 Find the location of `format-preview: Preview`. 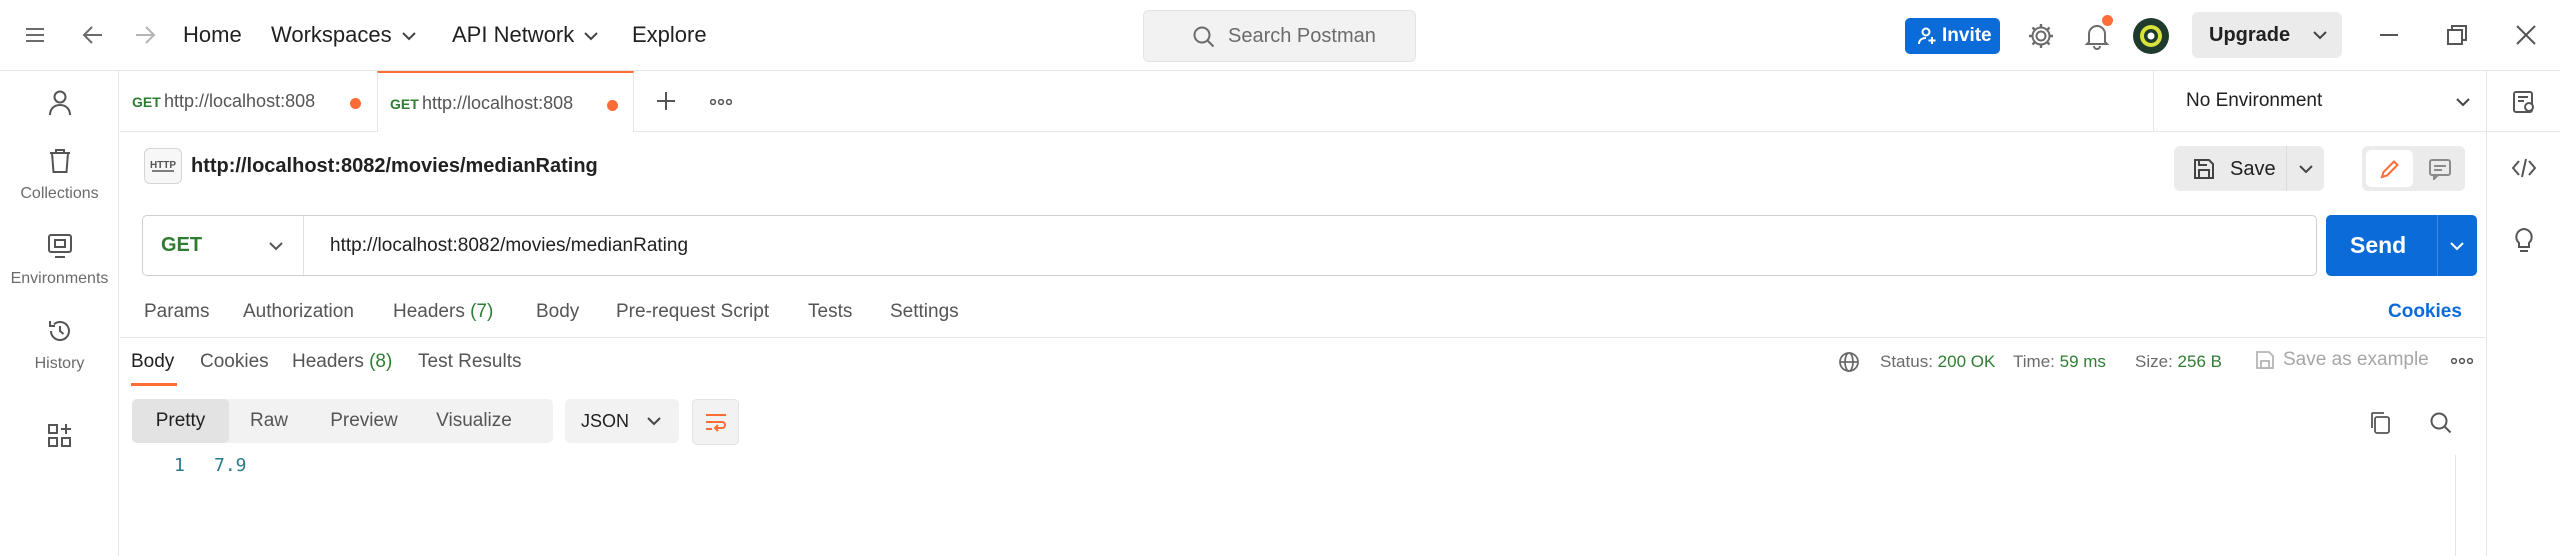

format-preview: Preview is located at coordinates (364, 421).